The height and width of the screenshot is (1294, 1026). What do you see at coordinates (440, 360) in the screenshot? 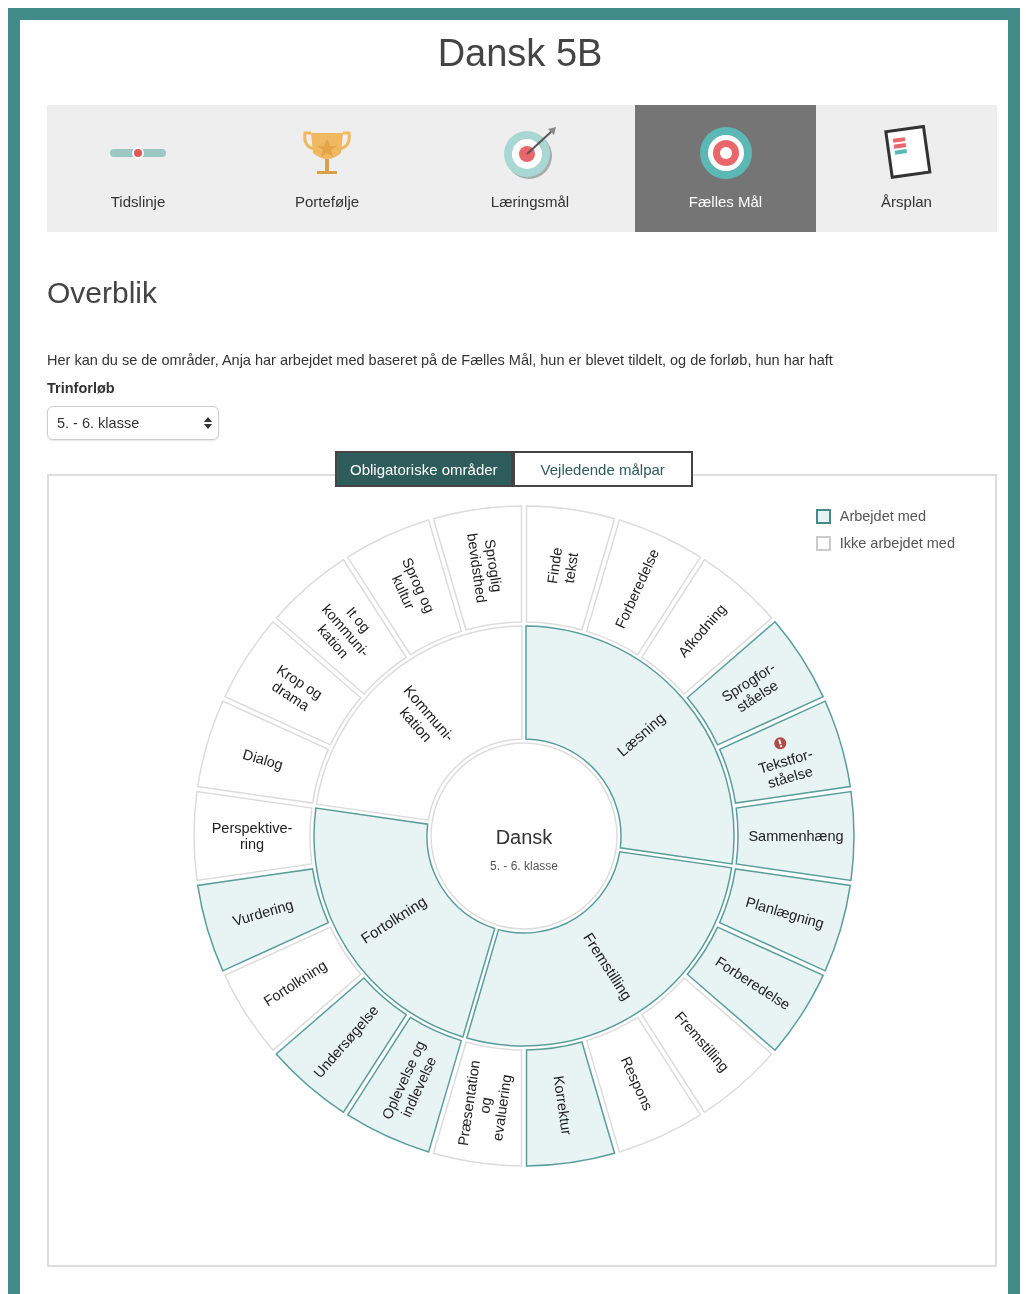
I see `description-text: Her kan du se de områder, Anja har arbejdet med baseret på de Fælles Mål, hun er blevet tildelt, og de forløb, hun har haft` at bounding box center [440, 360].